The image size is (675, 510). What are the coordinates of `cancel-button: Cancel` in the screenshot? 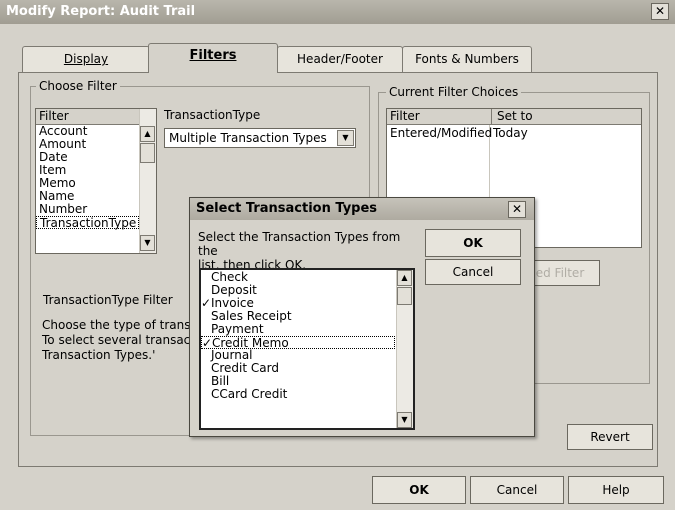 It's located at (517, 490).